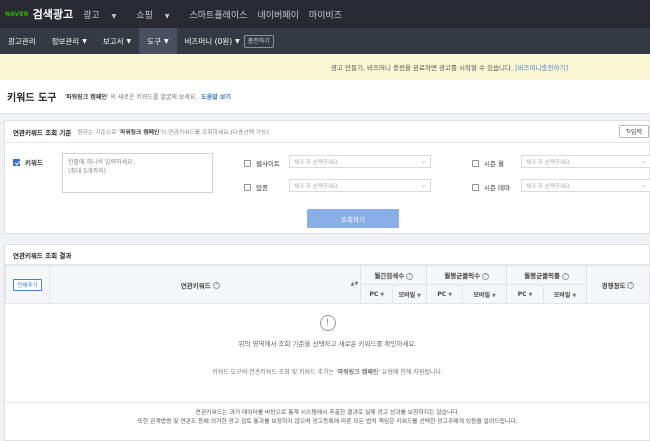 This screenshot has height=441, width=650. Describe the element at coordinates (98, 133) in the screenshot. I see `query-sub-prefix: 원하는 기준으로 '` at that location.